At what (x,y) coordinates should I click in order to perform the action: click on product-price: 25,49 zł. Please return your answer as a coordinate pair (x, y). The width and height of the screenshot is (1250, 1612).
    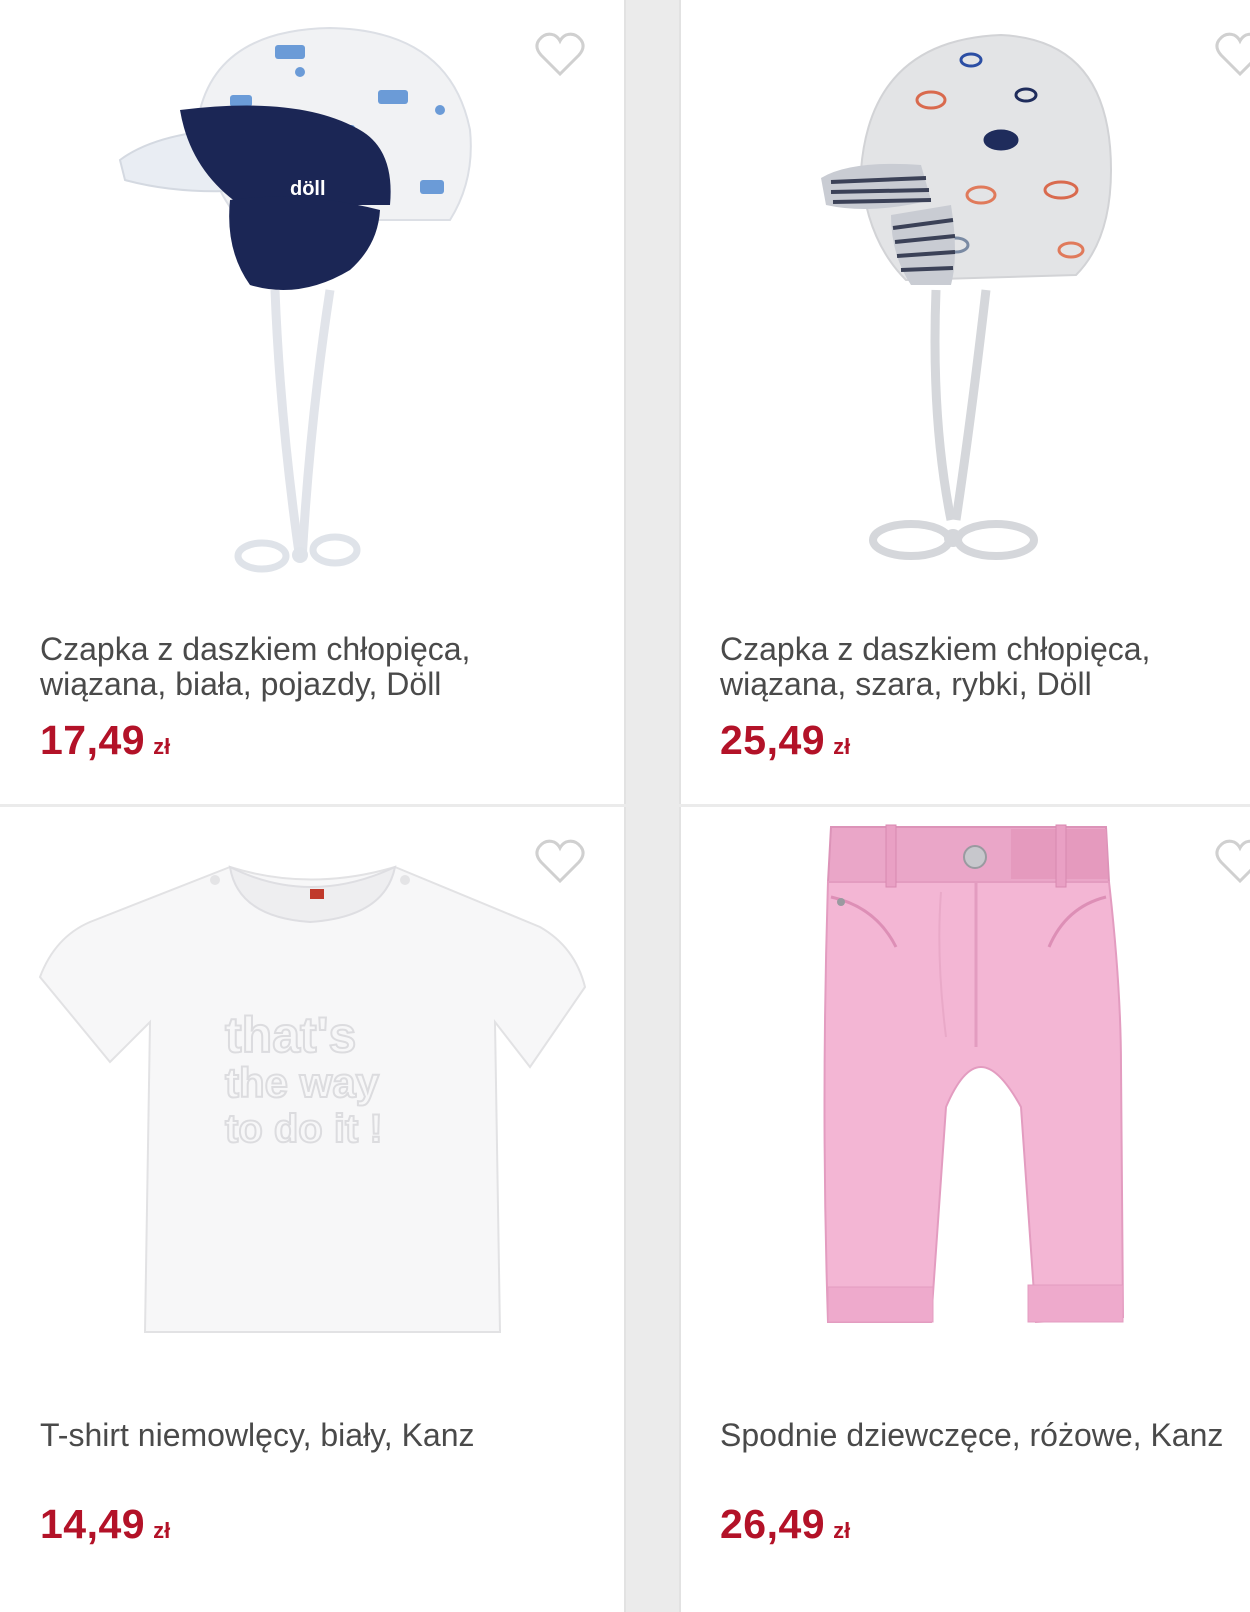
    Looking at the image, I should click on (785, 740).